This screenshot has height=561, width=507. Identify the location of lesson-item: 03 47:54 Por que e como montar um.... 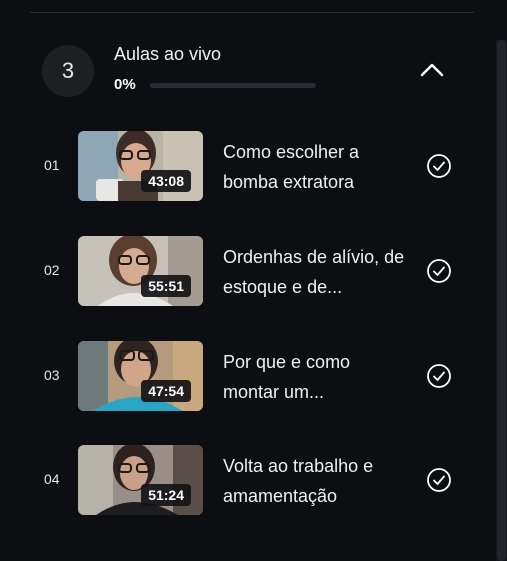
(250, 377).